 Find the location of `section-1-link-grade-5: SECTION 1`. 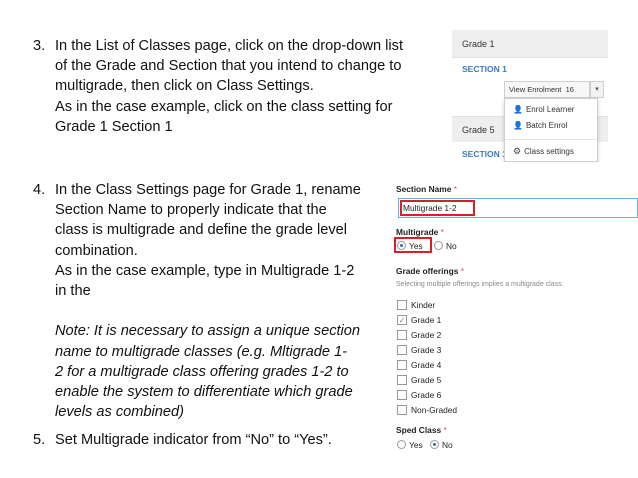

section-1-link-grade-5: SECTION 1 is located at coordinates (484, 154).